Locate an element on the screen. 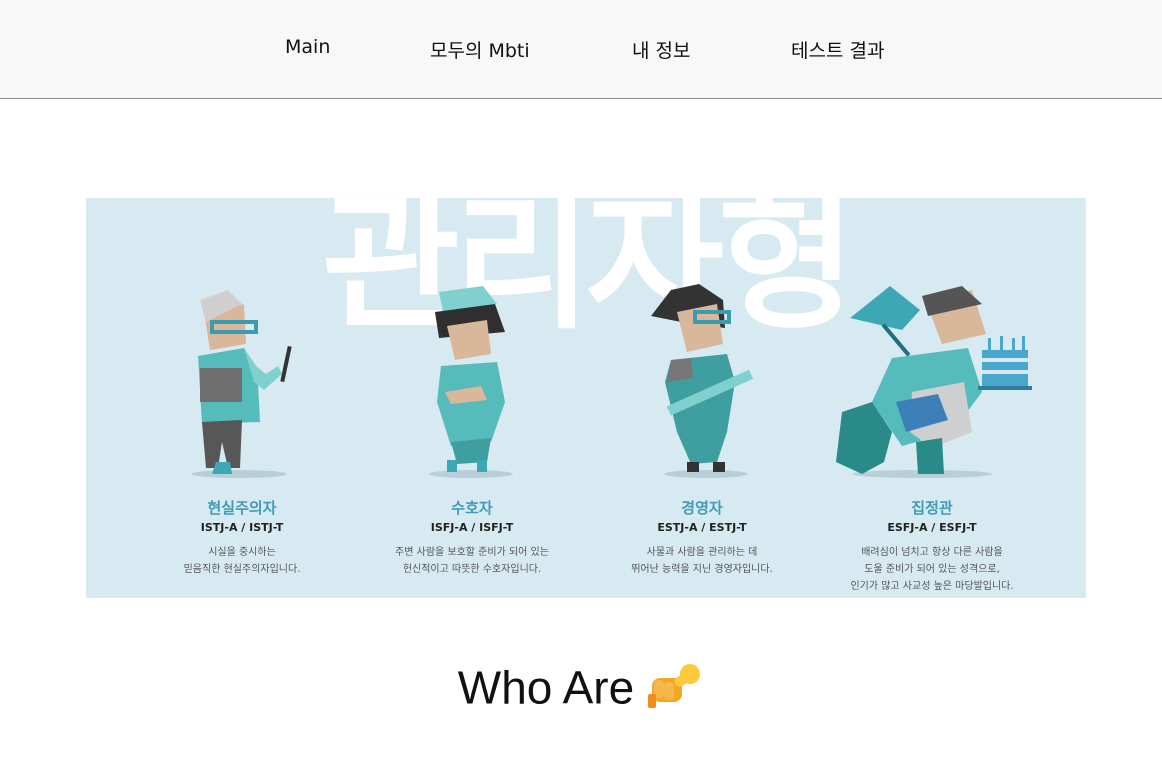 This screenshot has height=759, width=1162. type-codes: ISTJ-A / ISTJ-T is located at coordinates (242, 527).